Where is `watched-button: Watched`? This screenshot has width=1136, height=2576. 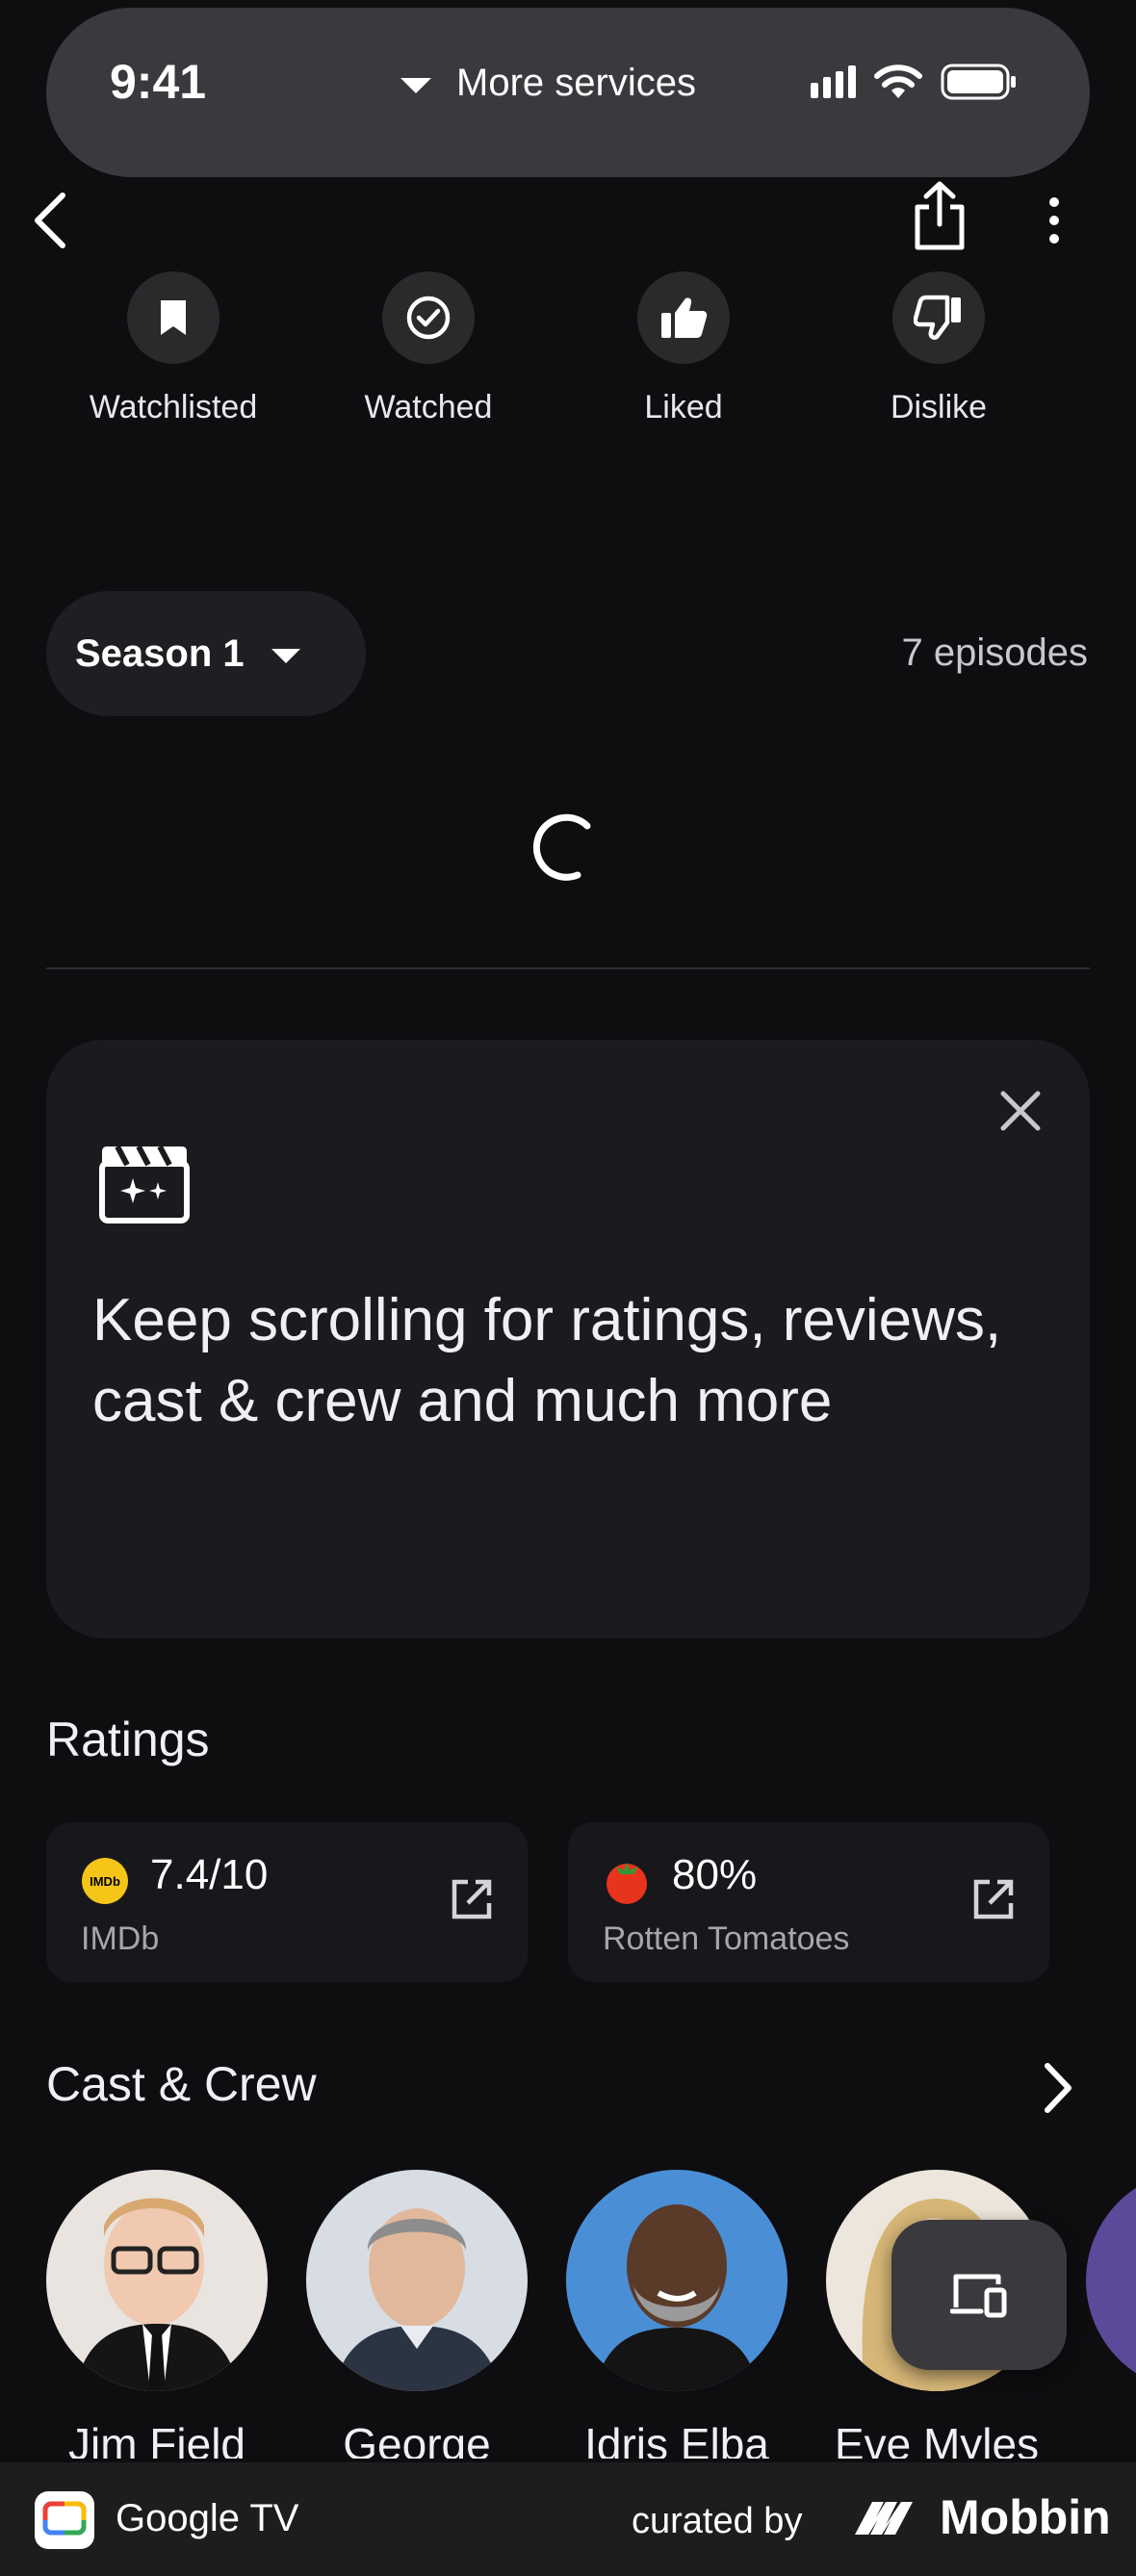
watched-button: Watched is located at coordinates (429, 348).